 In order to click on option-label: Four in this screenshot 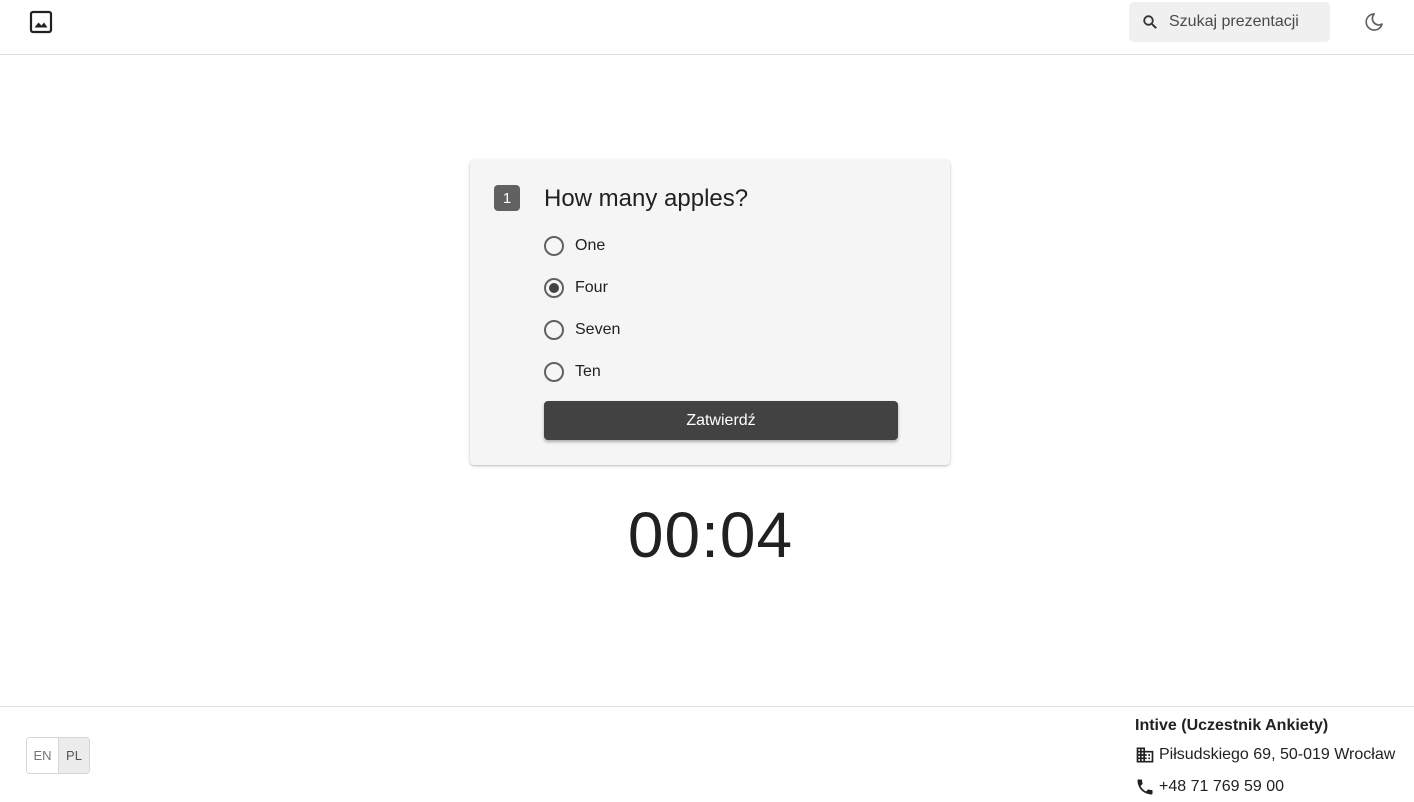, I will do `click(591, 287)`.